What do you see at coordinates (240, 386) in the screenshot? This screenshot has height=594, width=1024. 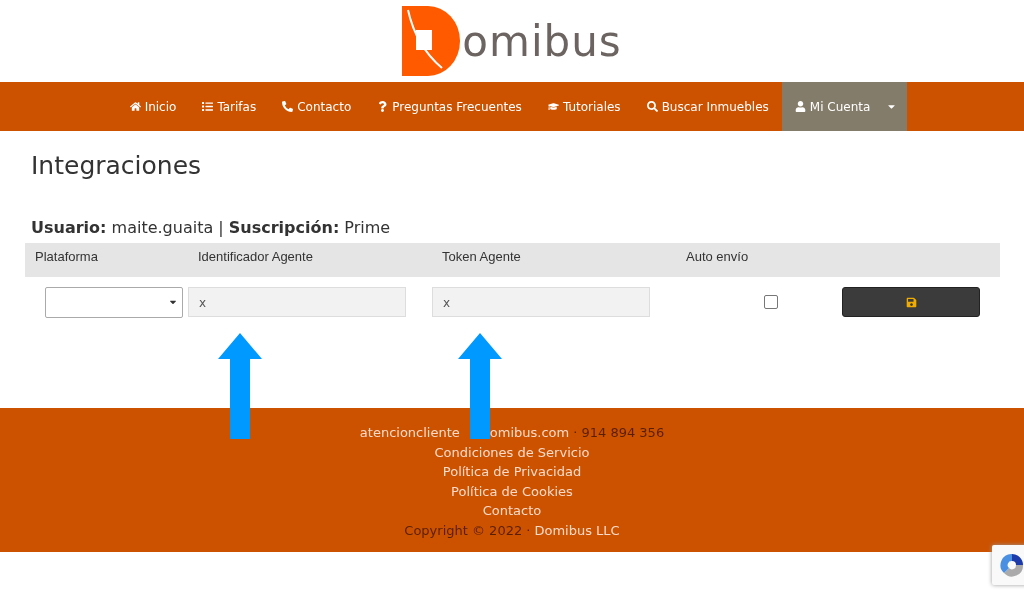 I see `arrow-up-icon` at bounding box center [240, 386].